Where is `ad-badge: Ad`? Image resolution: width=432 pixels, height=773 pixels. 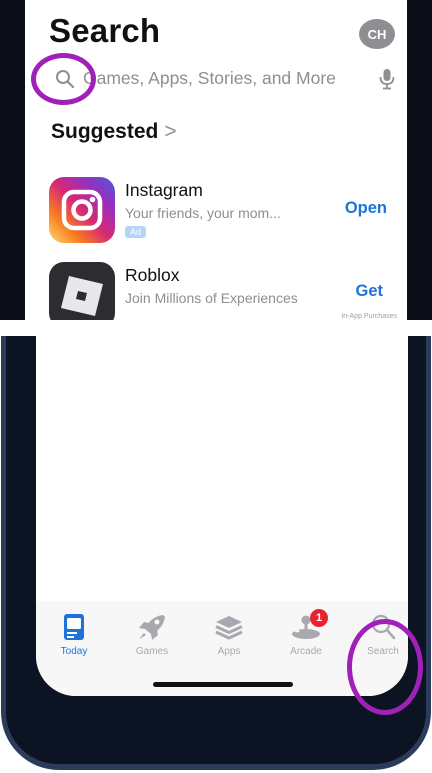 ad-badge: Ad is located at coordinates (136, 232).